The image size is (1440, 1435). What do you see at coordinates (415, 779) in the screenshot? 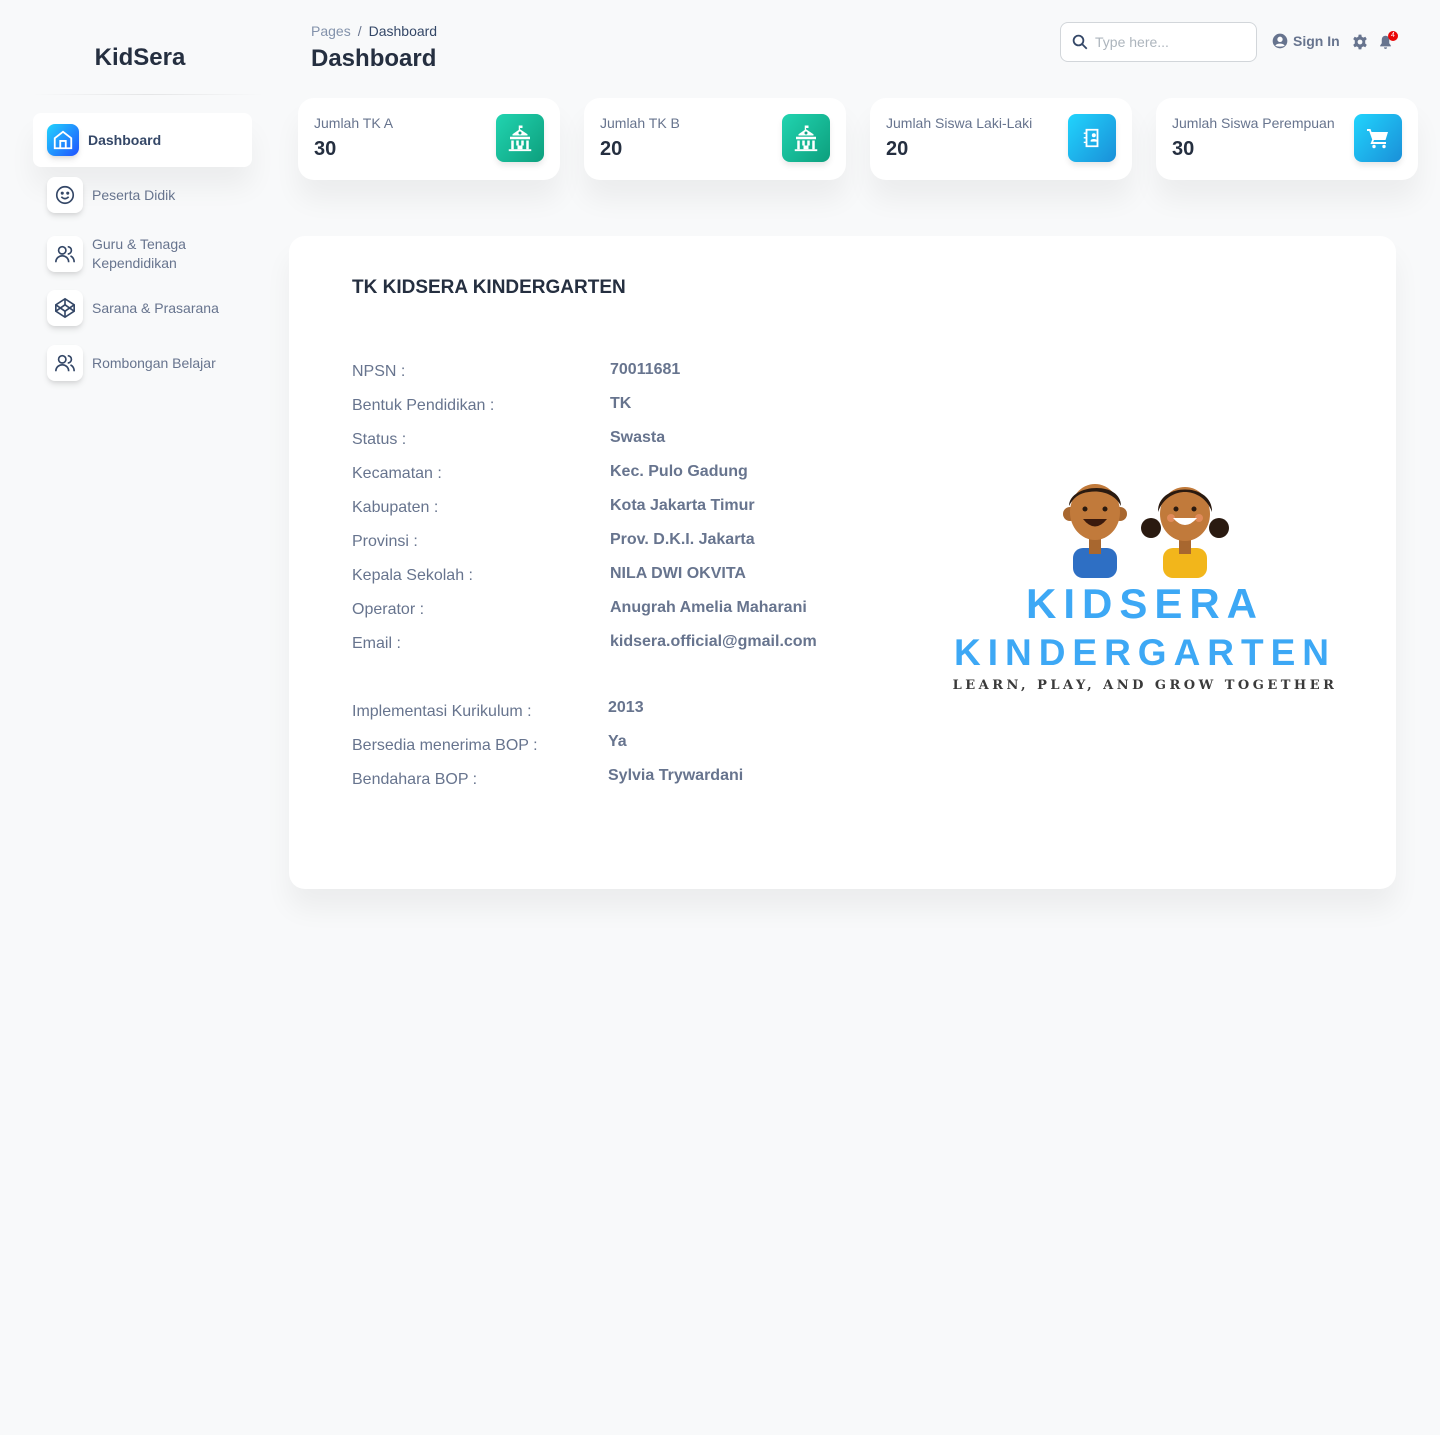
I see `info-label: Bendahara BOP :` at bounding box center [415, 779].